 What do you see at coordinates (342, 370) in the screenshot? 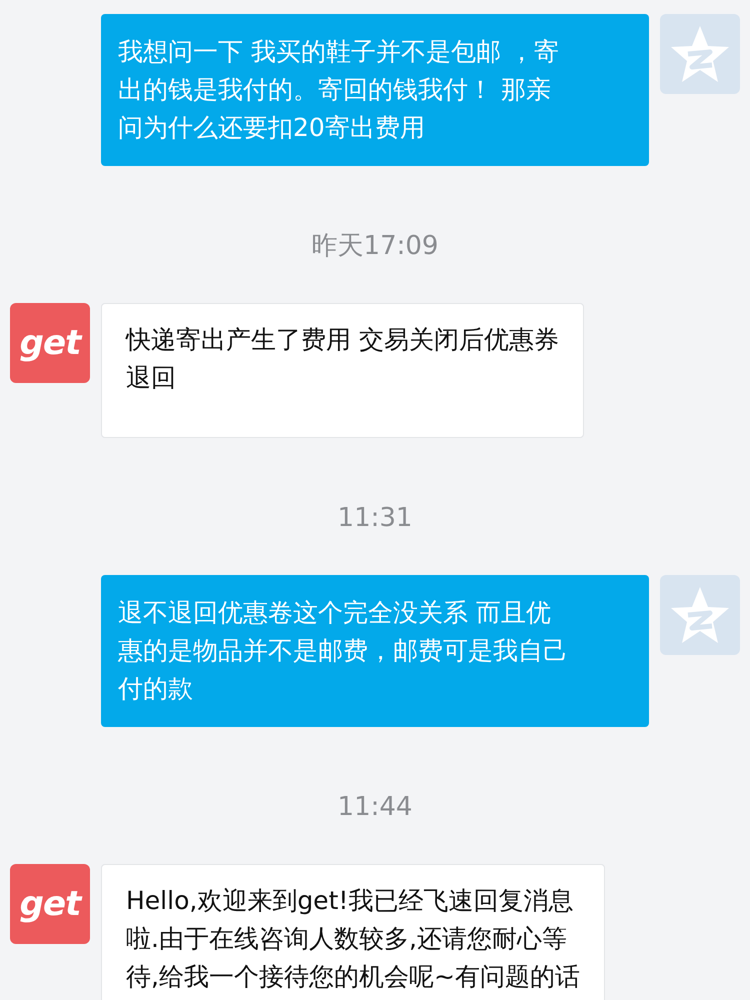
I see `message-bubble: 快递寄出产生了费用 交易关闭后优惠券 退回` at bounding box center [342, 370].